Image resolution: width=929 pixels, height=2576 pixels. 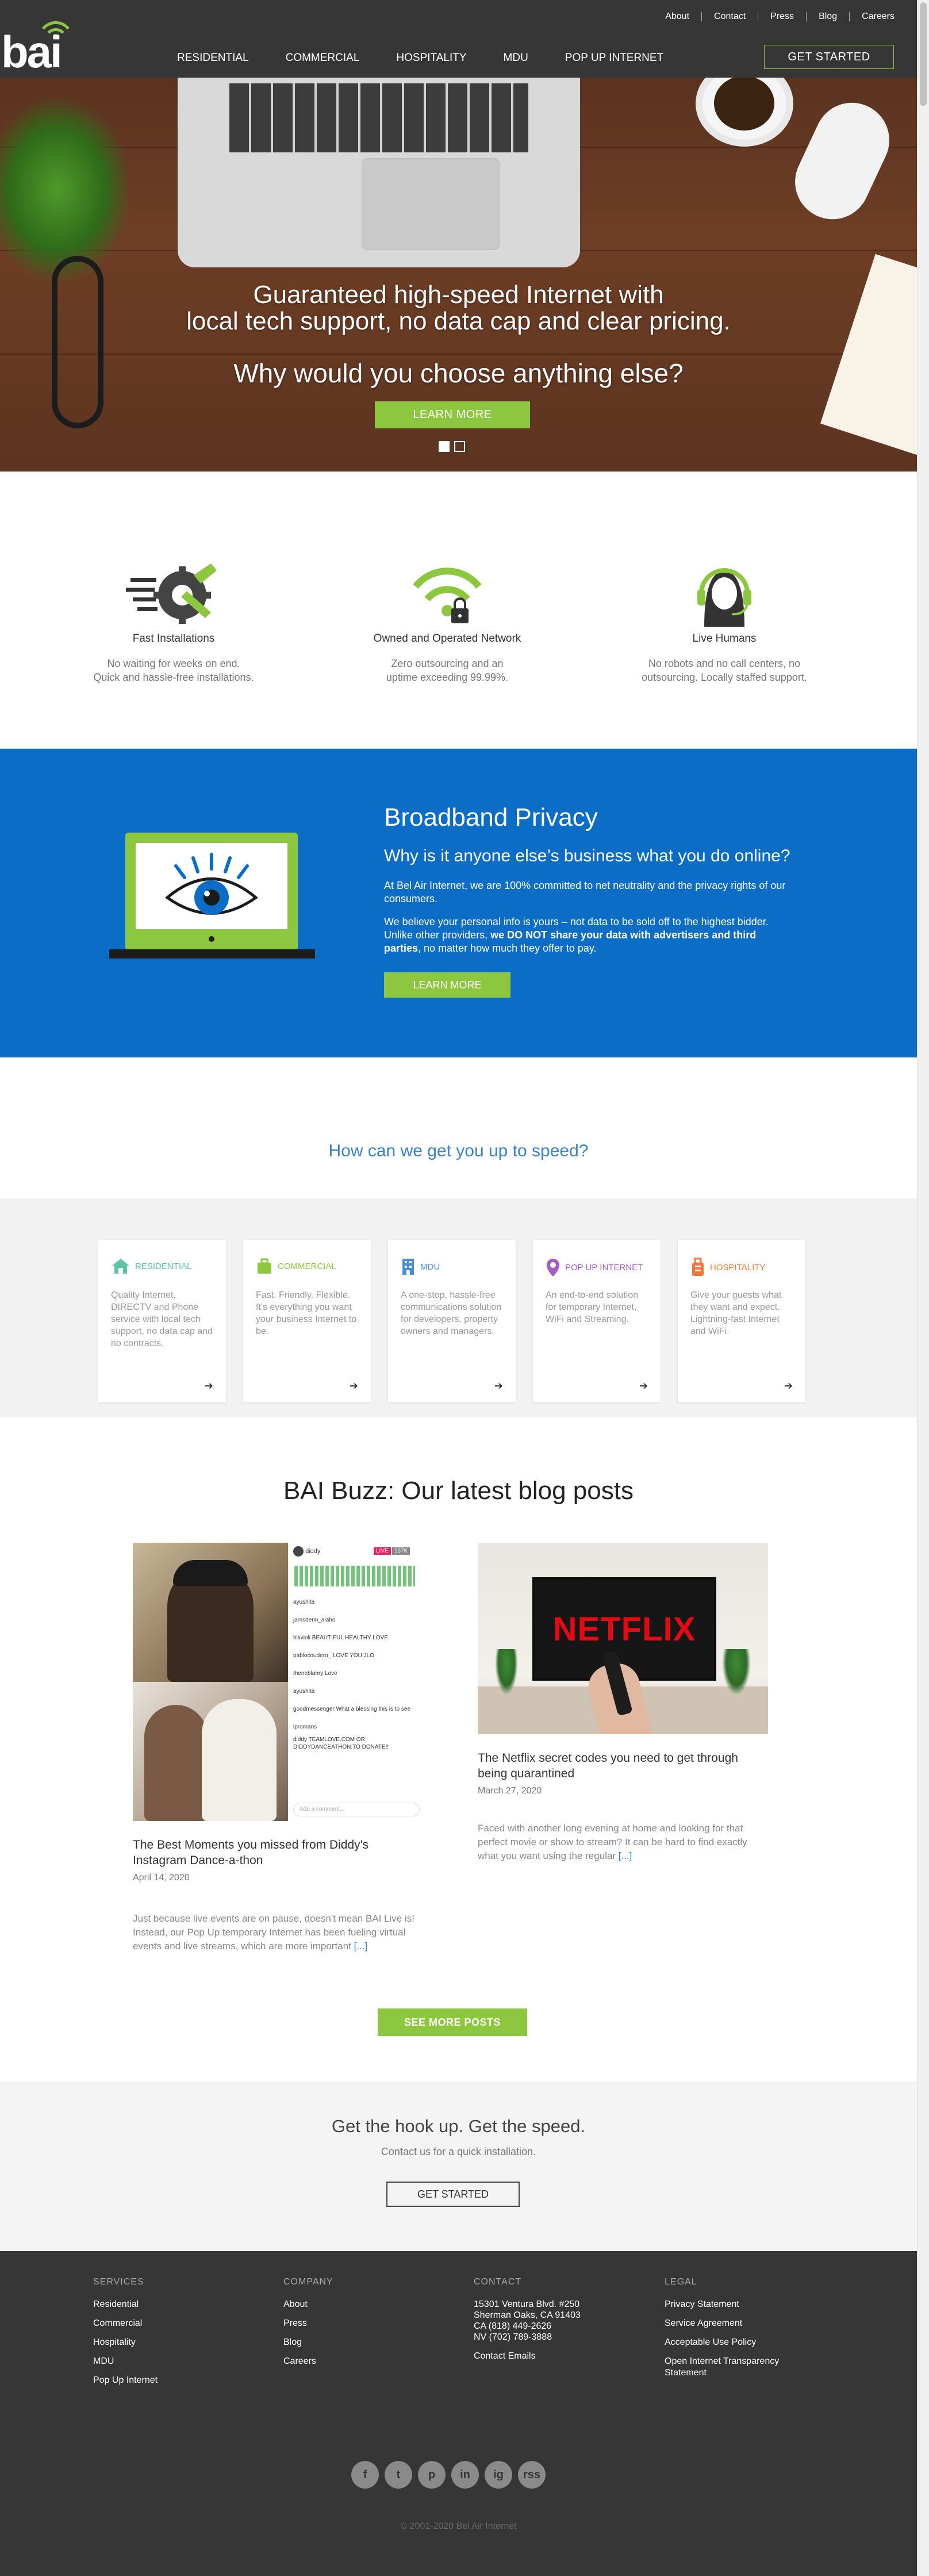 I want to click on plant-right, so click(x=736, y=1672).